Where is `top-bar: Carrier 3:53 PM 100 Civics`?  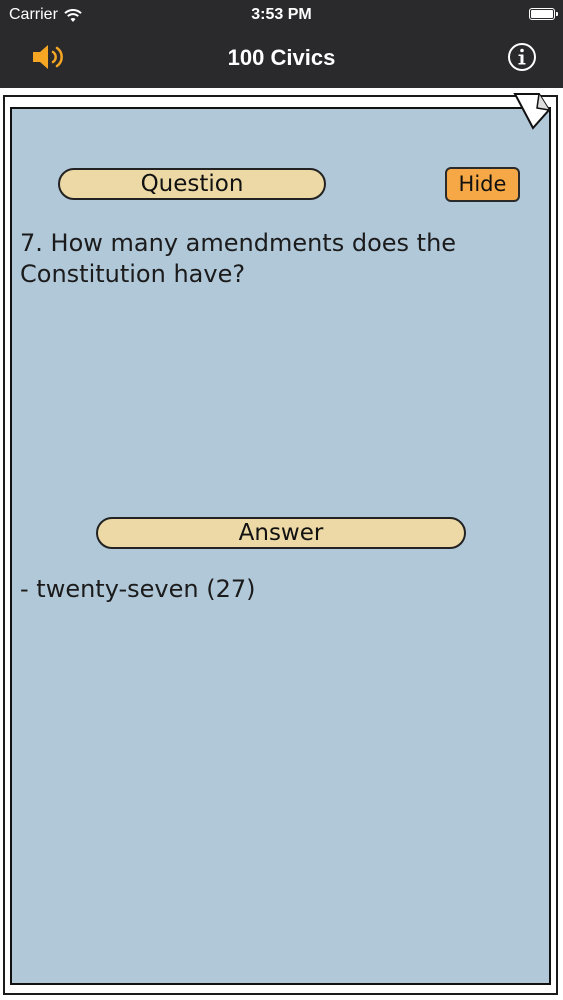
top-bar: Carrier 3:53 PM 100 Civics is located at coordinates (281, 44).